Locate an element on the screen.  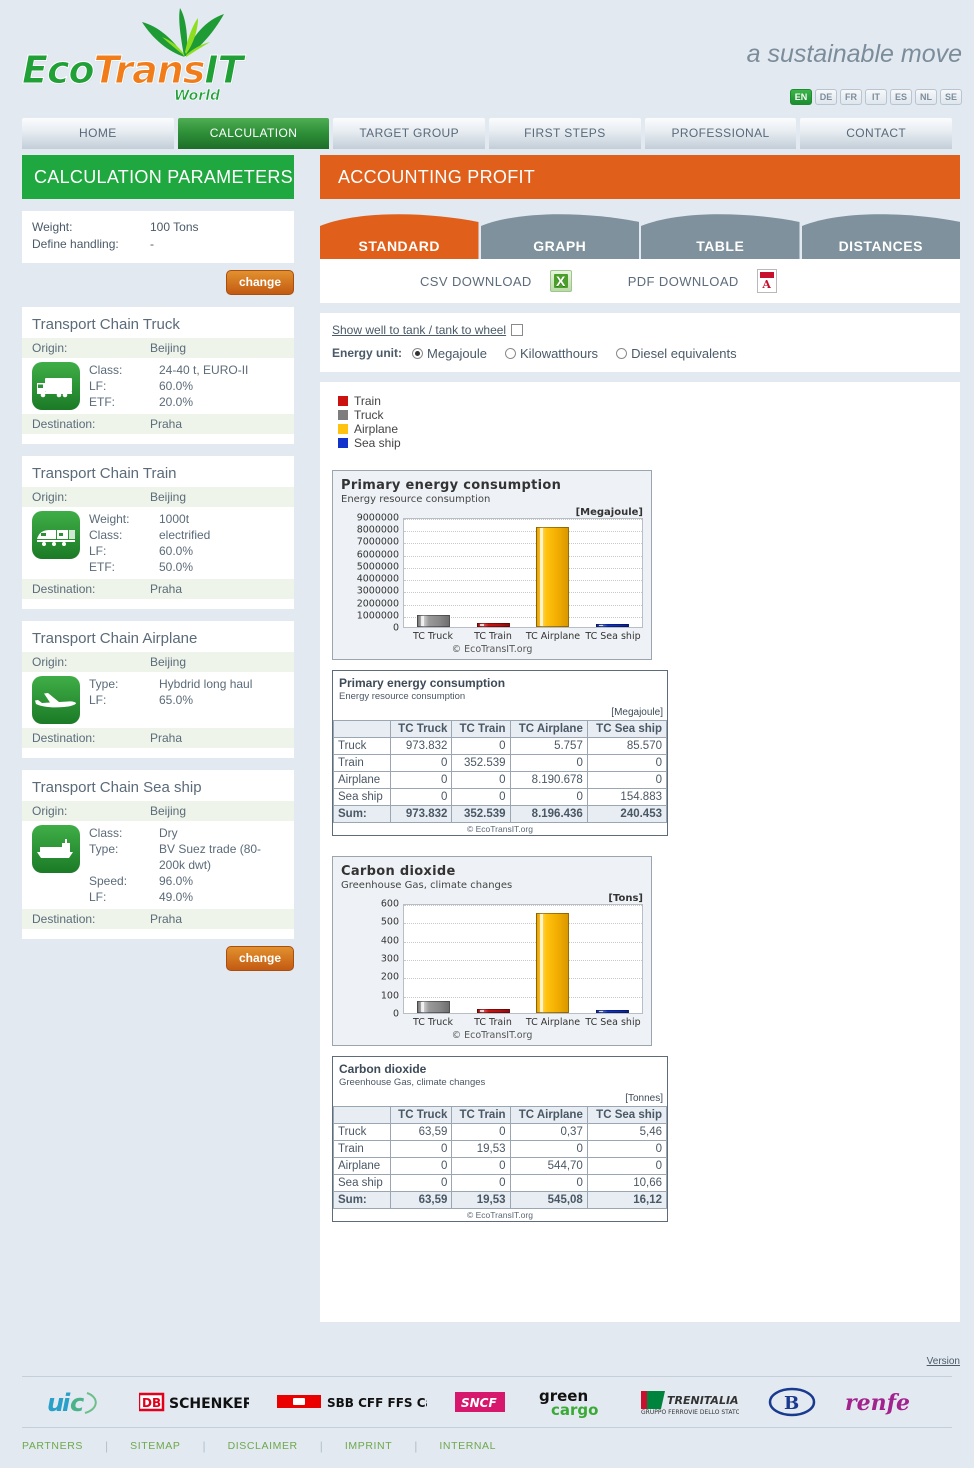
change-button-top: change is located at coordinates (259, 282).